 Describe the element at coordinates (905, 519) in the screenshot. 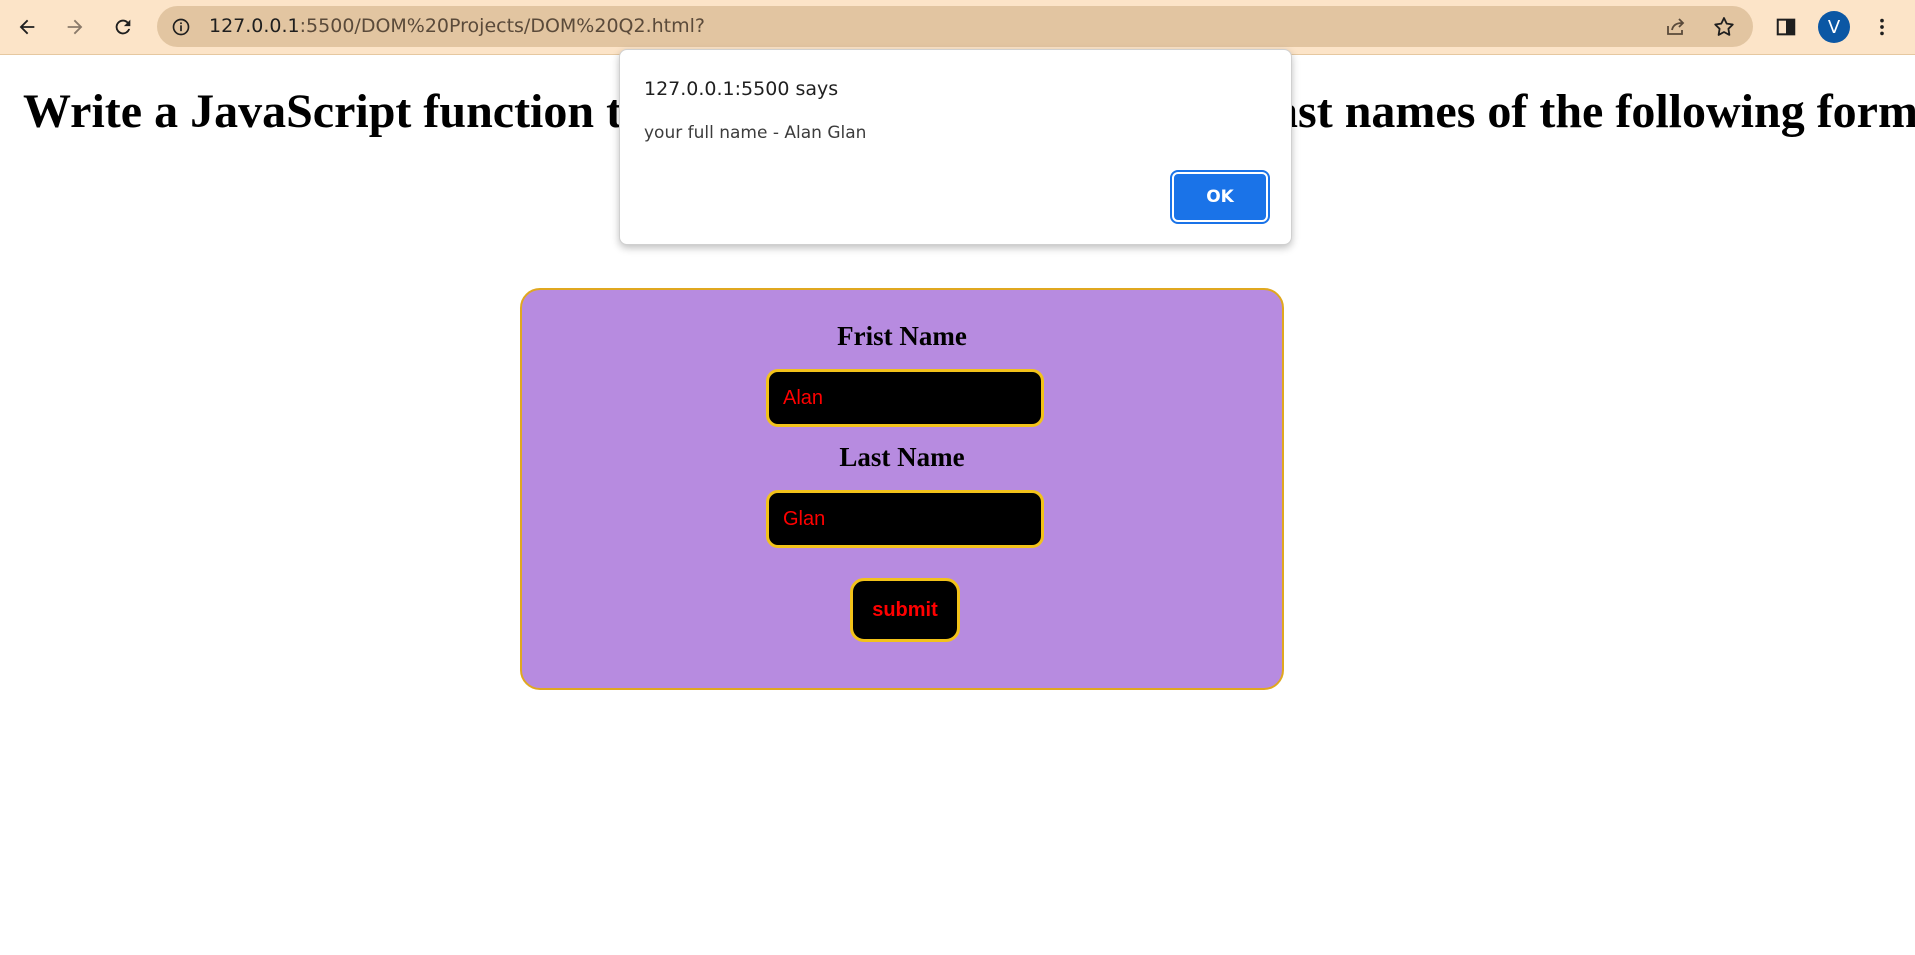

I see `last-name-input` at that location.